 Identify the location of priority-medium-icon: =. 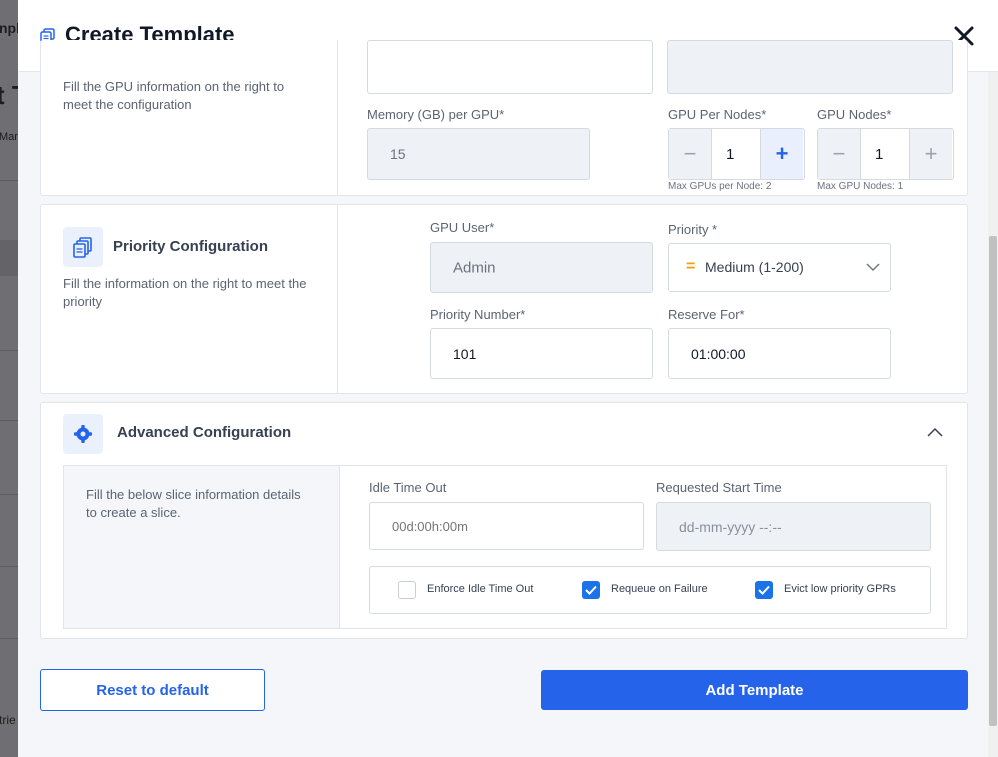
(691, 266).